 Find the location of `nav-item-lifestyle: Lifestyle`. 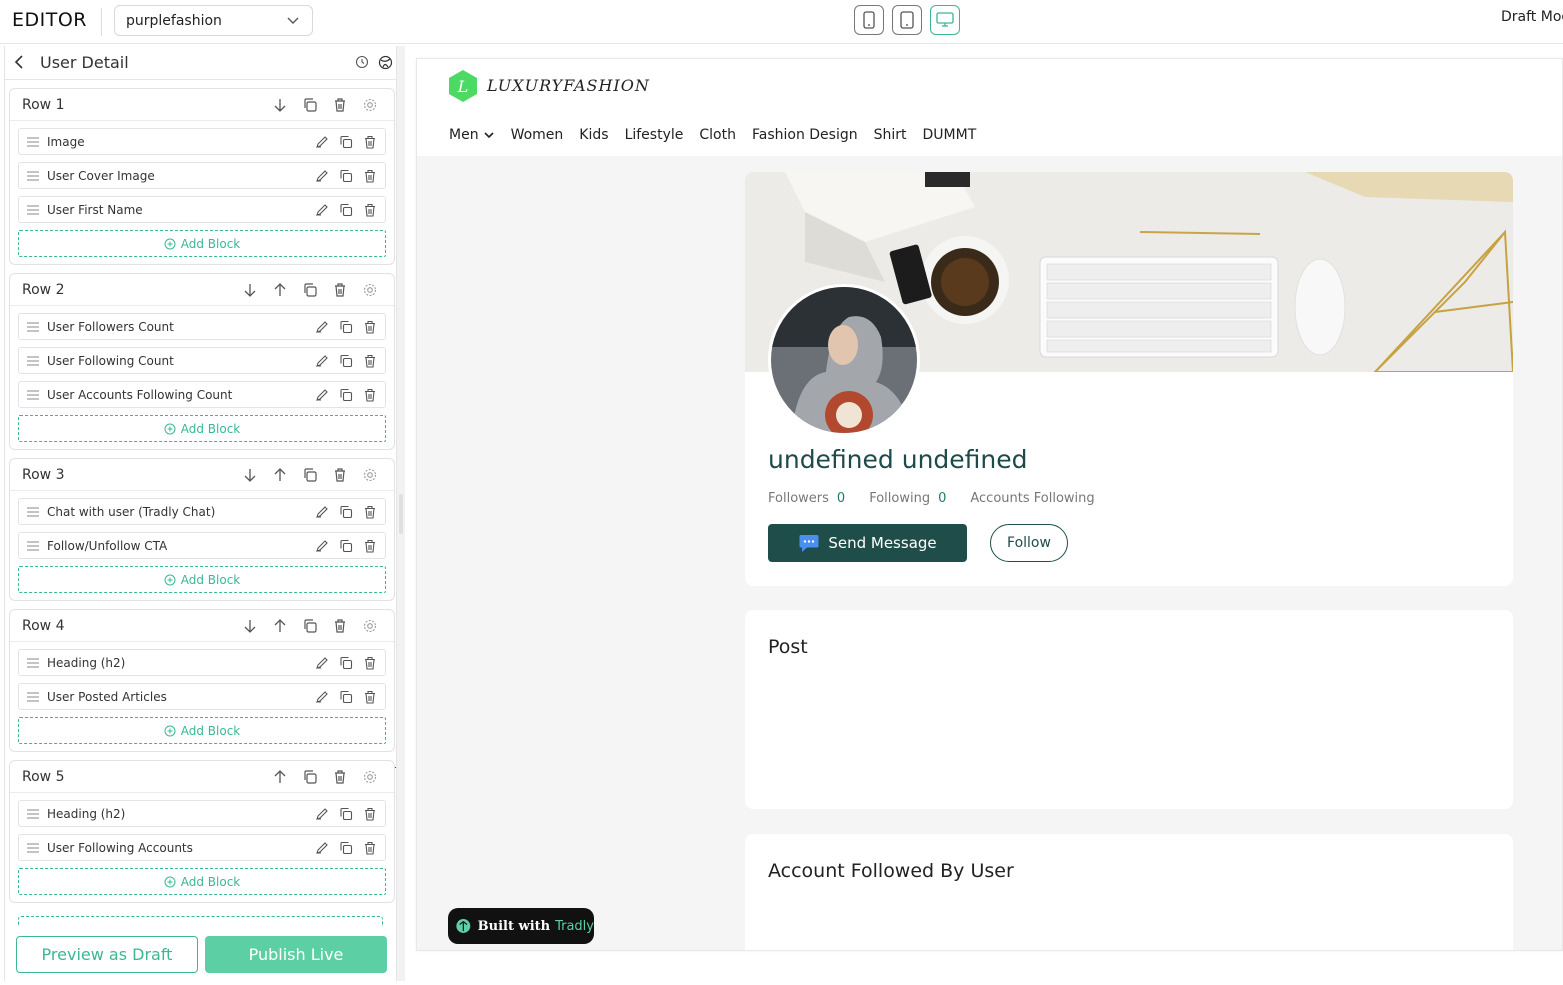

nav-item-lifestyle: Lifestyle is located at coordinates (654, 135).